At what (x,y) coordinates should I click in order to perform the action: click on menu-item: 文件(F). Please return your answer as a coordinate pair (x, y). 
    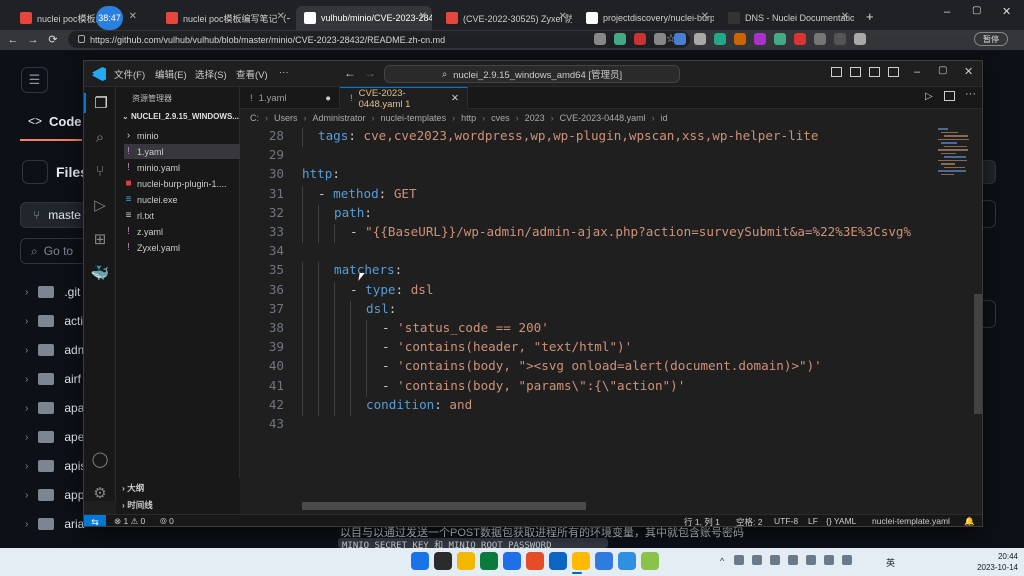
    Looking at the image, I should click on (129, 74).